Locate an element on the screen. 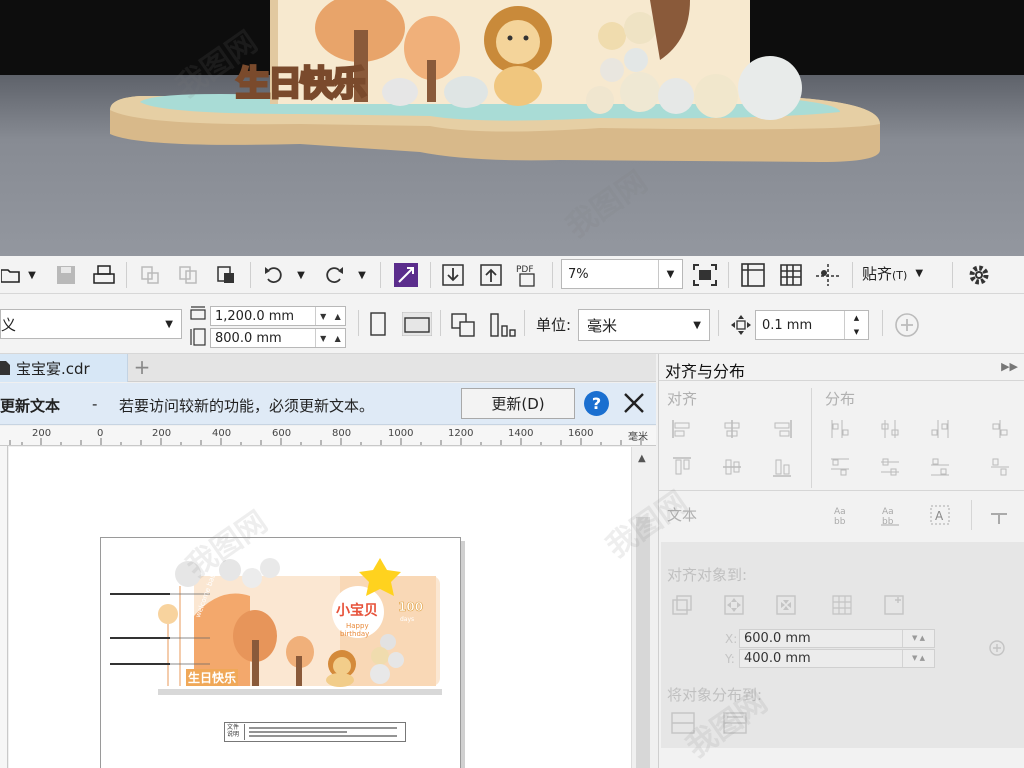 The width and height of the screenshot is (1024, 768). distribute-bottom-icon is located at coordinates (940, 467).